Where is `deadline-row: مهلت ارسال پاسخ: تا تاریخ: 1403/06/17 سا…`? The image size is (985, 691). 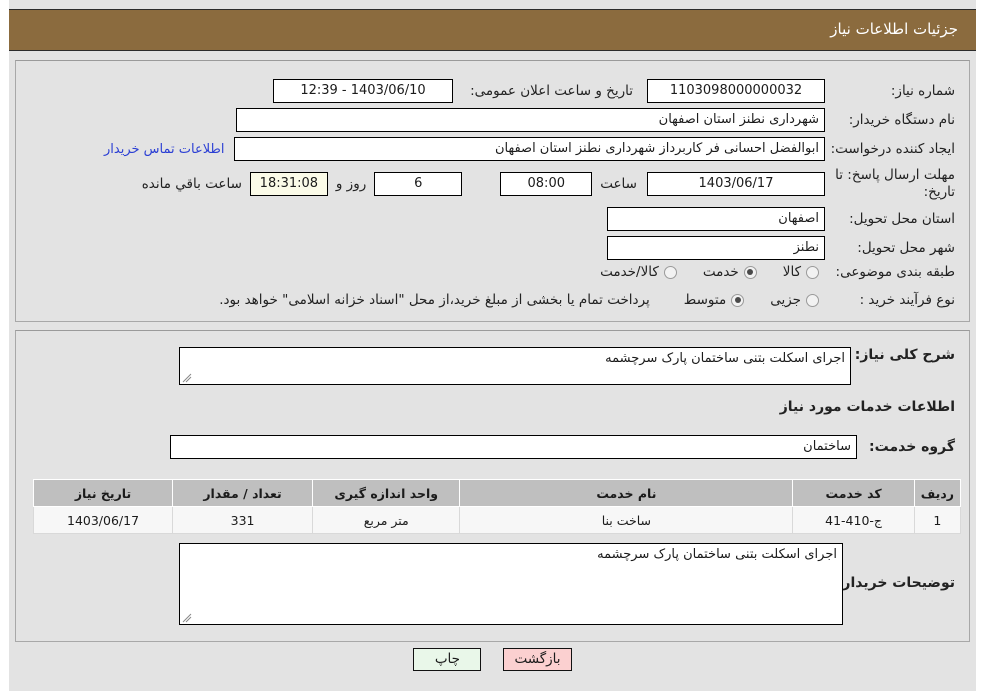
deadline-row: مهلت ارسال پاسخ: تا تاریخ: 1403/06/17 سا… is located at coordinates (548, 184).